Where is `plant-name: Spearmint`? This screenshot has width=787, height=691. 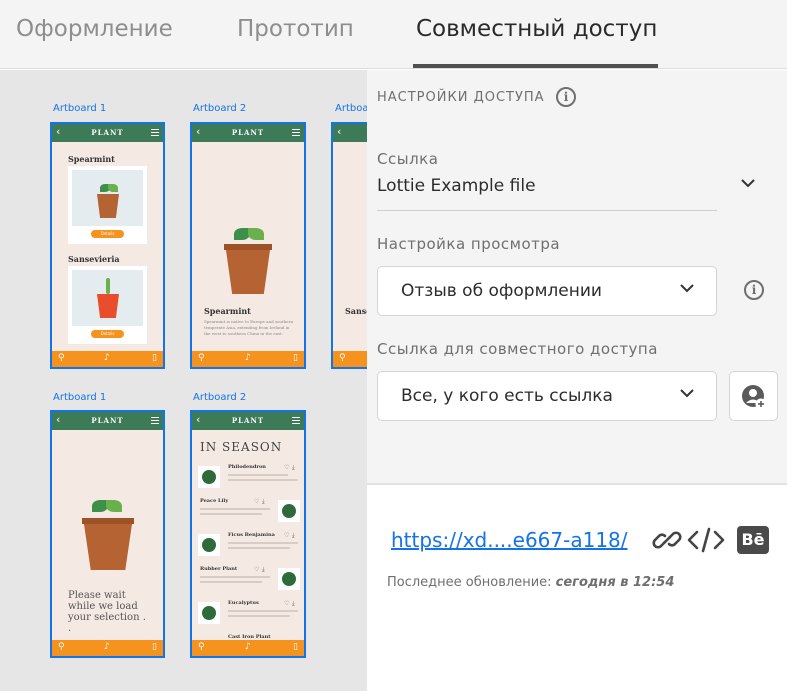 plant-name: Spearmint is located at coordinates (91, 159).